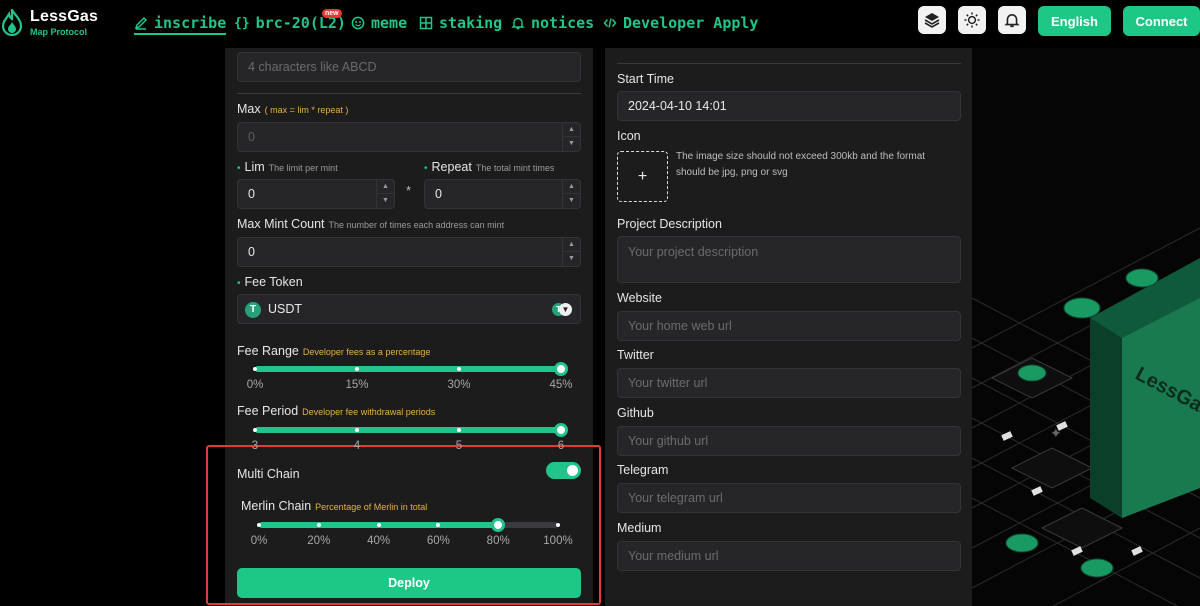 Image resolution: width=1200 pixels, height=606 pixels. What do you see at coordinates (563, 23) in the screenshot?
I see `nav-notices-label: notices` at bounding box center [563, 23].